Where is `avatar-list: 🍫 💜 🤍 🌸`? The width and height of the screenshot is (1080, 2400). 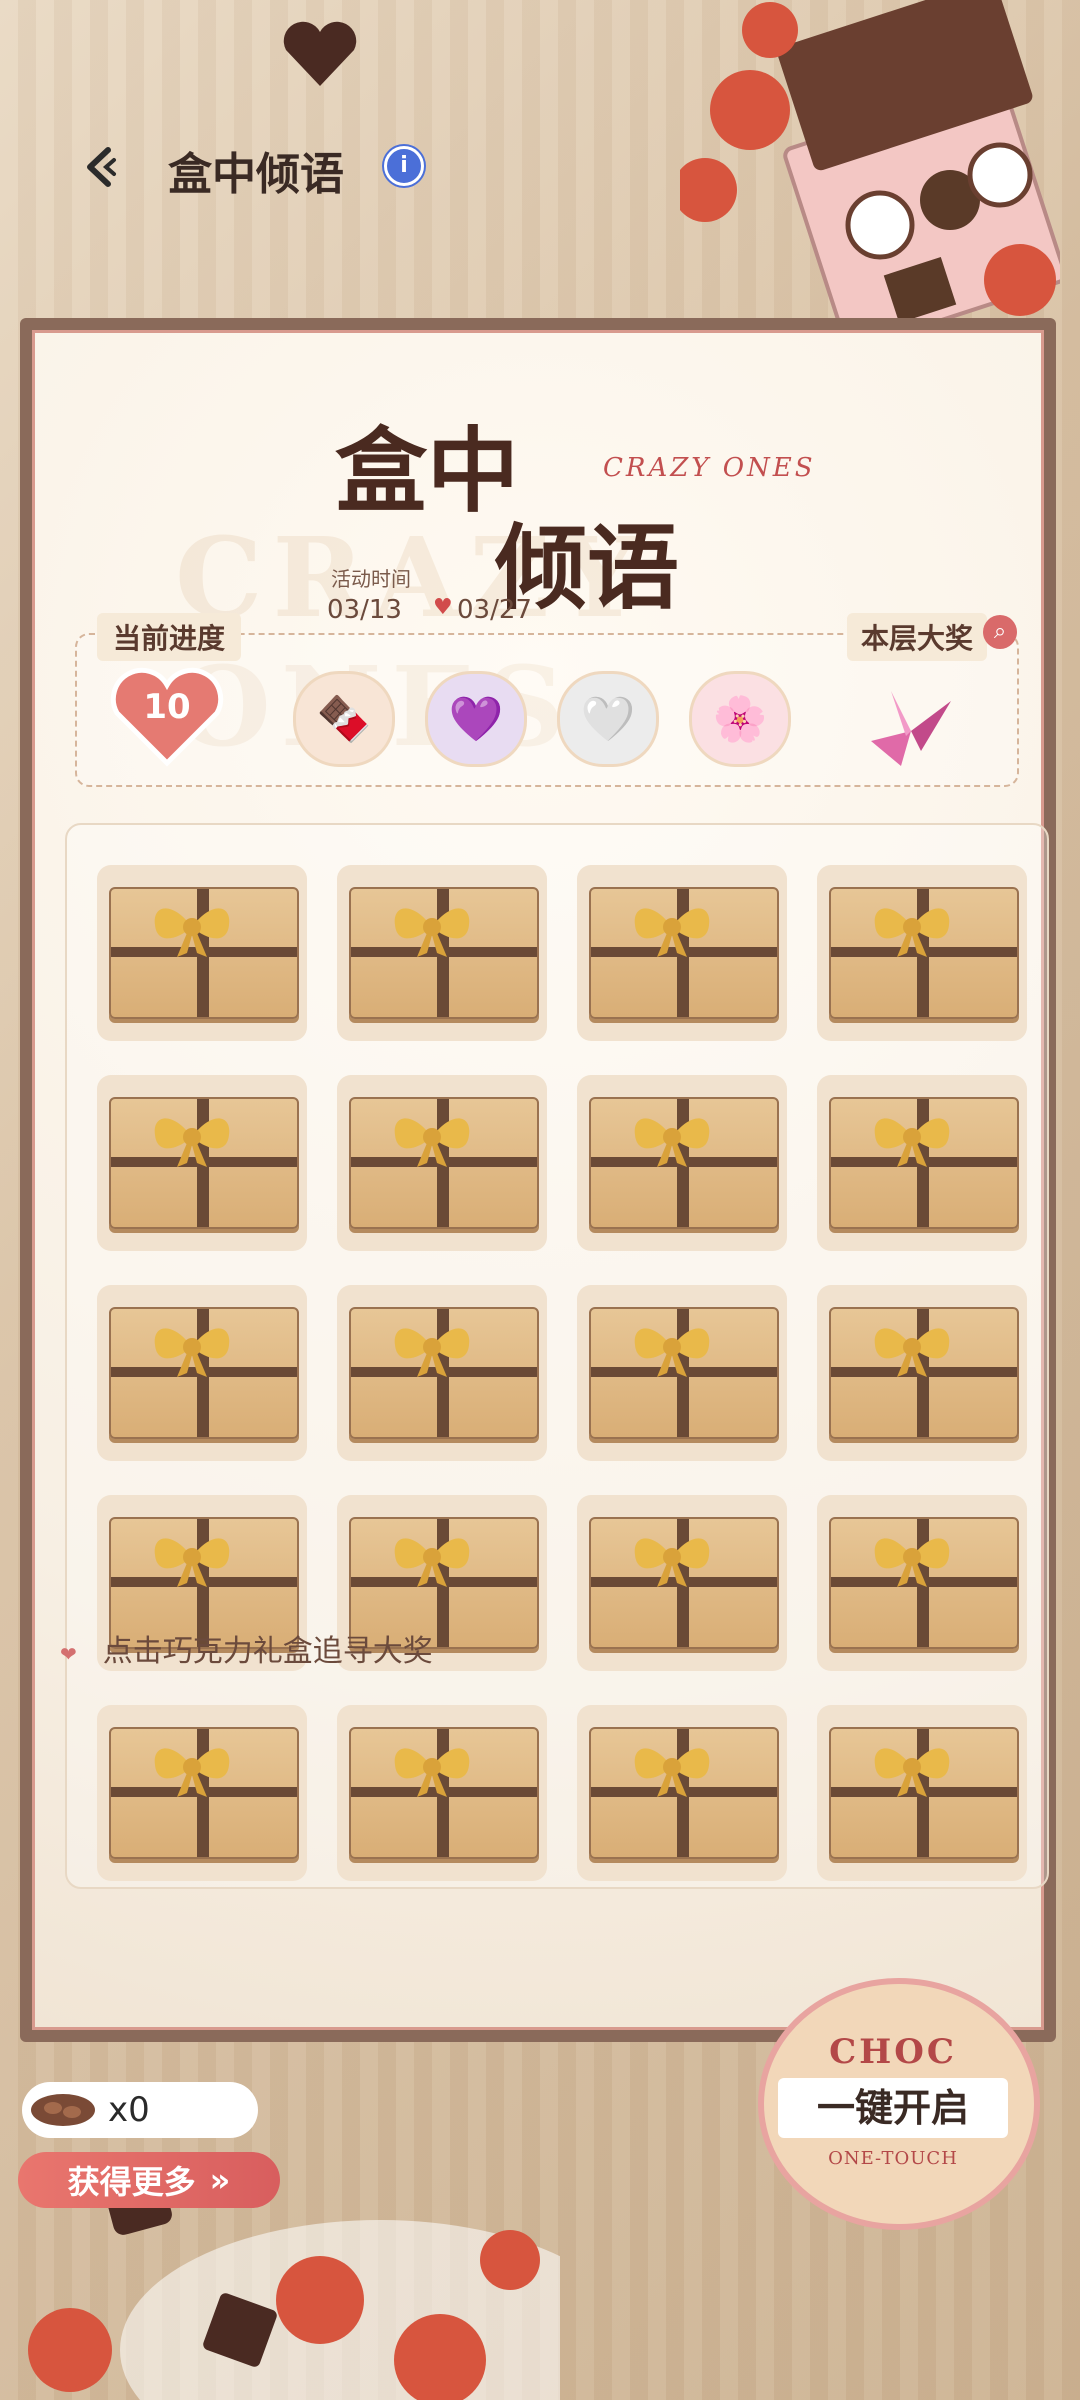
avatar-list: 🍫 💜 🤍 🌸 is located at coordinates (542, 719).